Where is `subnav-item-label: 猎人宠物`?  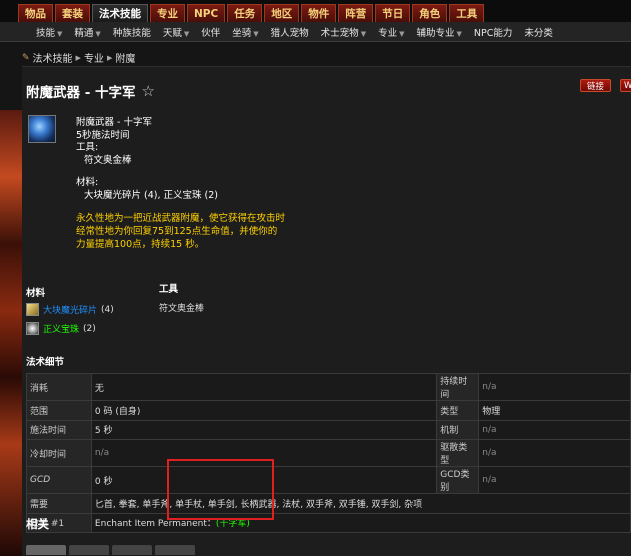
subnav-item-label: 猎人宠物 is located at coordinates (289, 33).